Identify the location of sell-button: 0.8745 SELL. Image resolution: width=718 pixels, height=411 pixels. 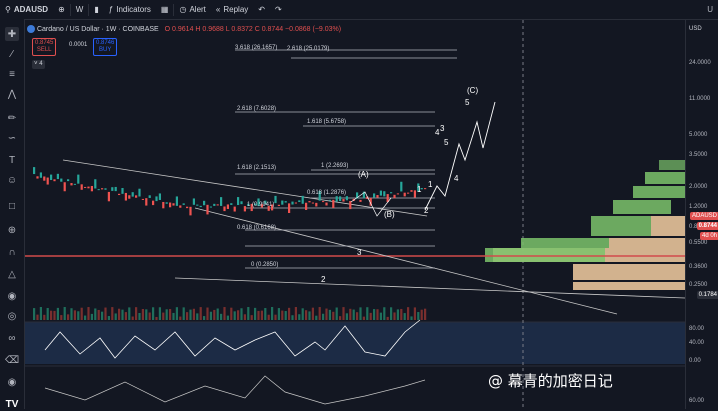
(44, 47).